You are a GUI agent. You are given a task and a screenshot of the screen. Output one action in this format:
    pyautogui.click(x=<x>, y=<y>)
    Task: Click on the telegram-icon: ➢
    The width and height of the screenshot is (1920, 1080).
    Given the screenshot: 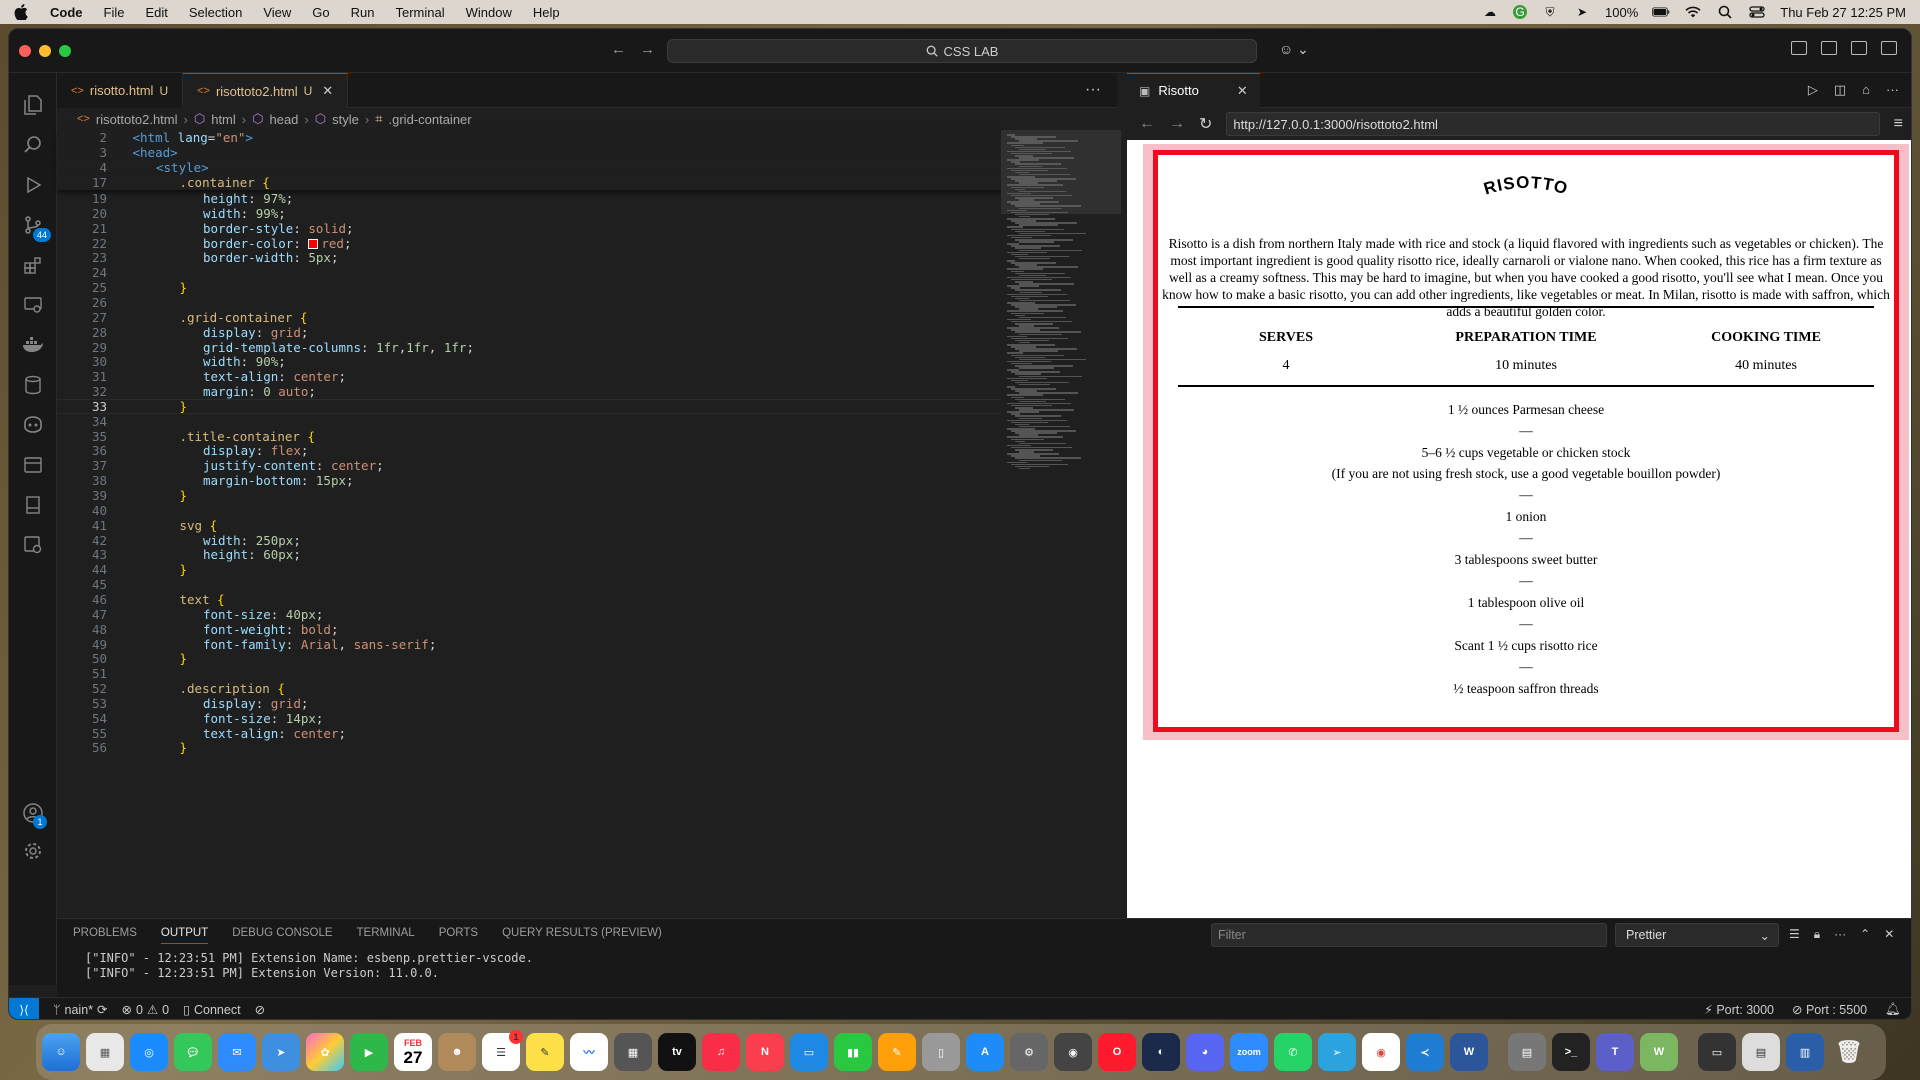 What is the action you would take?
    pyautogui.click(x=1337, y=1052)
    